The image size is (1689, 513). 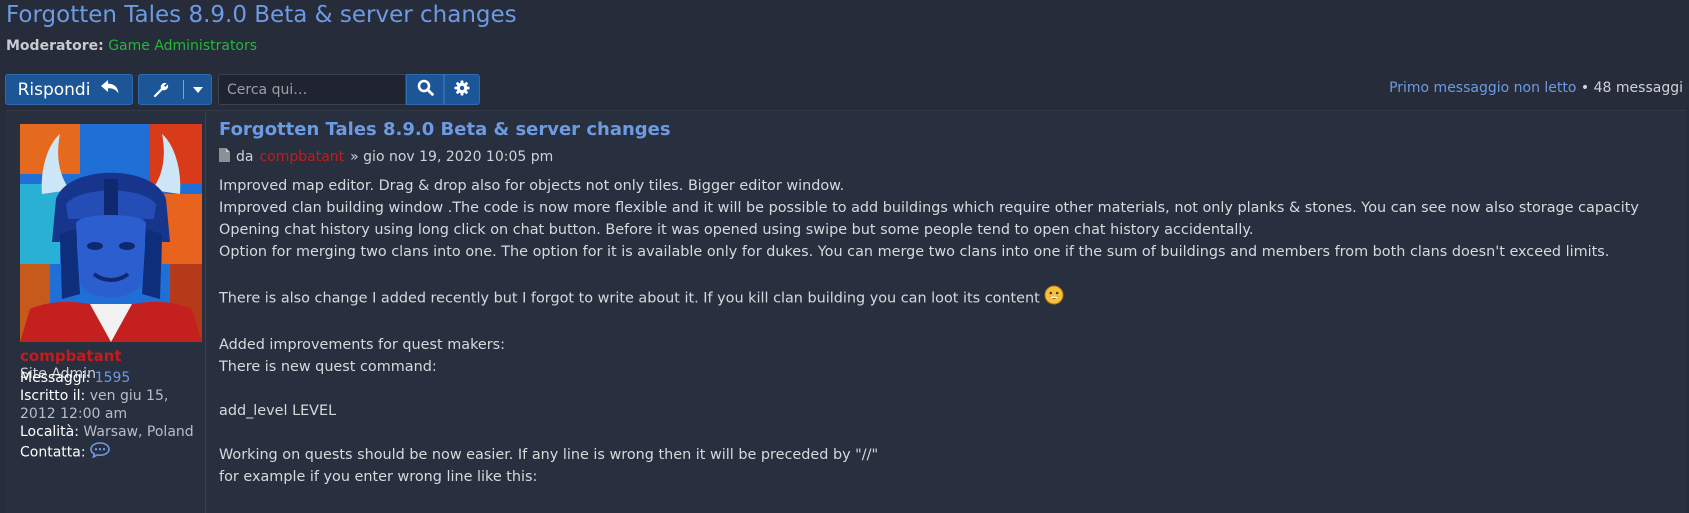 I want to click on posts-count-link: 1595, so click(x=113, y=378).